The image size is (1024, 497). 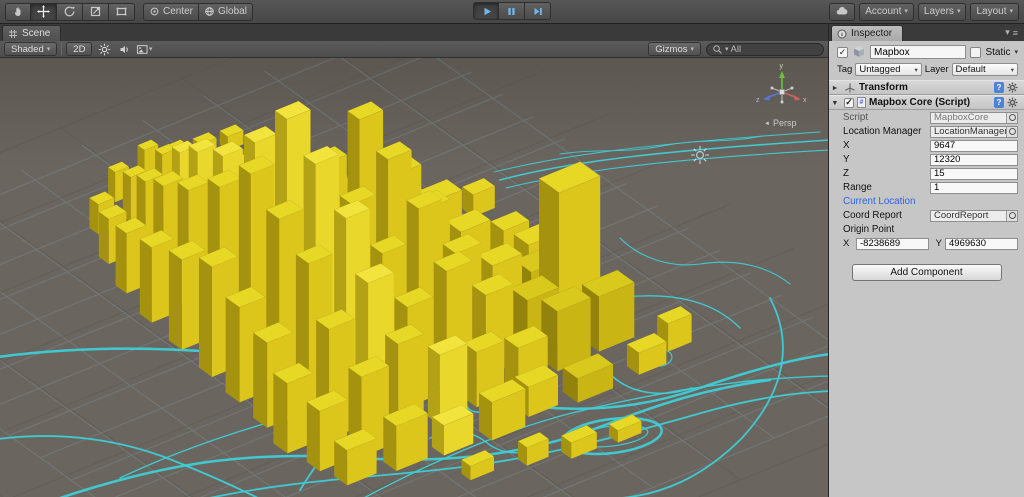 I want to click on range-field-row: Range, so click(x=926, y=187).